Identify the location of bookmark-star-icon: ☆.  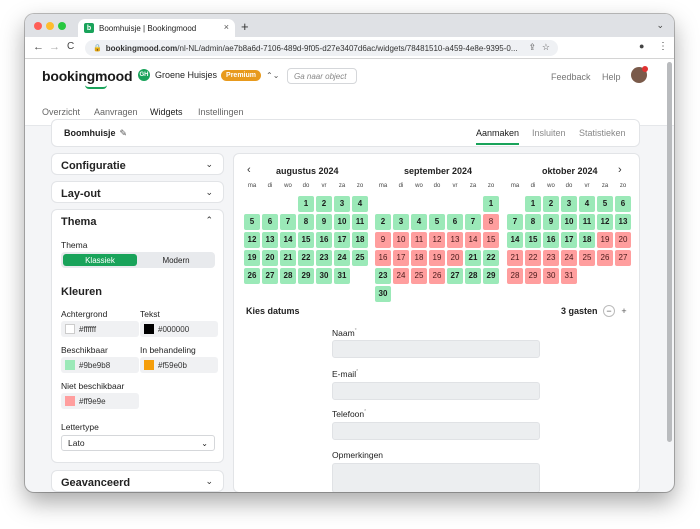
(546, 47).